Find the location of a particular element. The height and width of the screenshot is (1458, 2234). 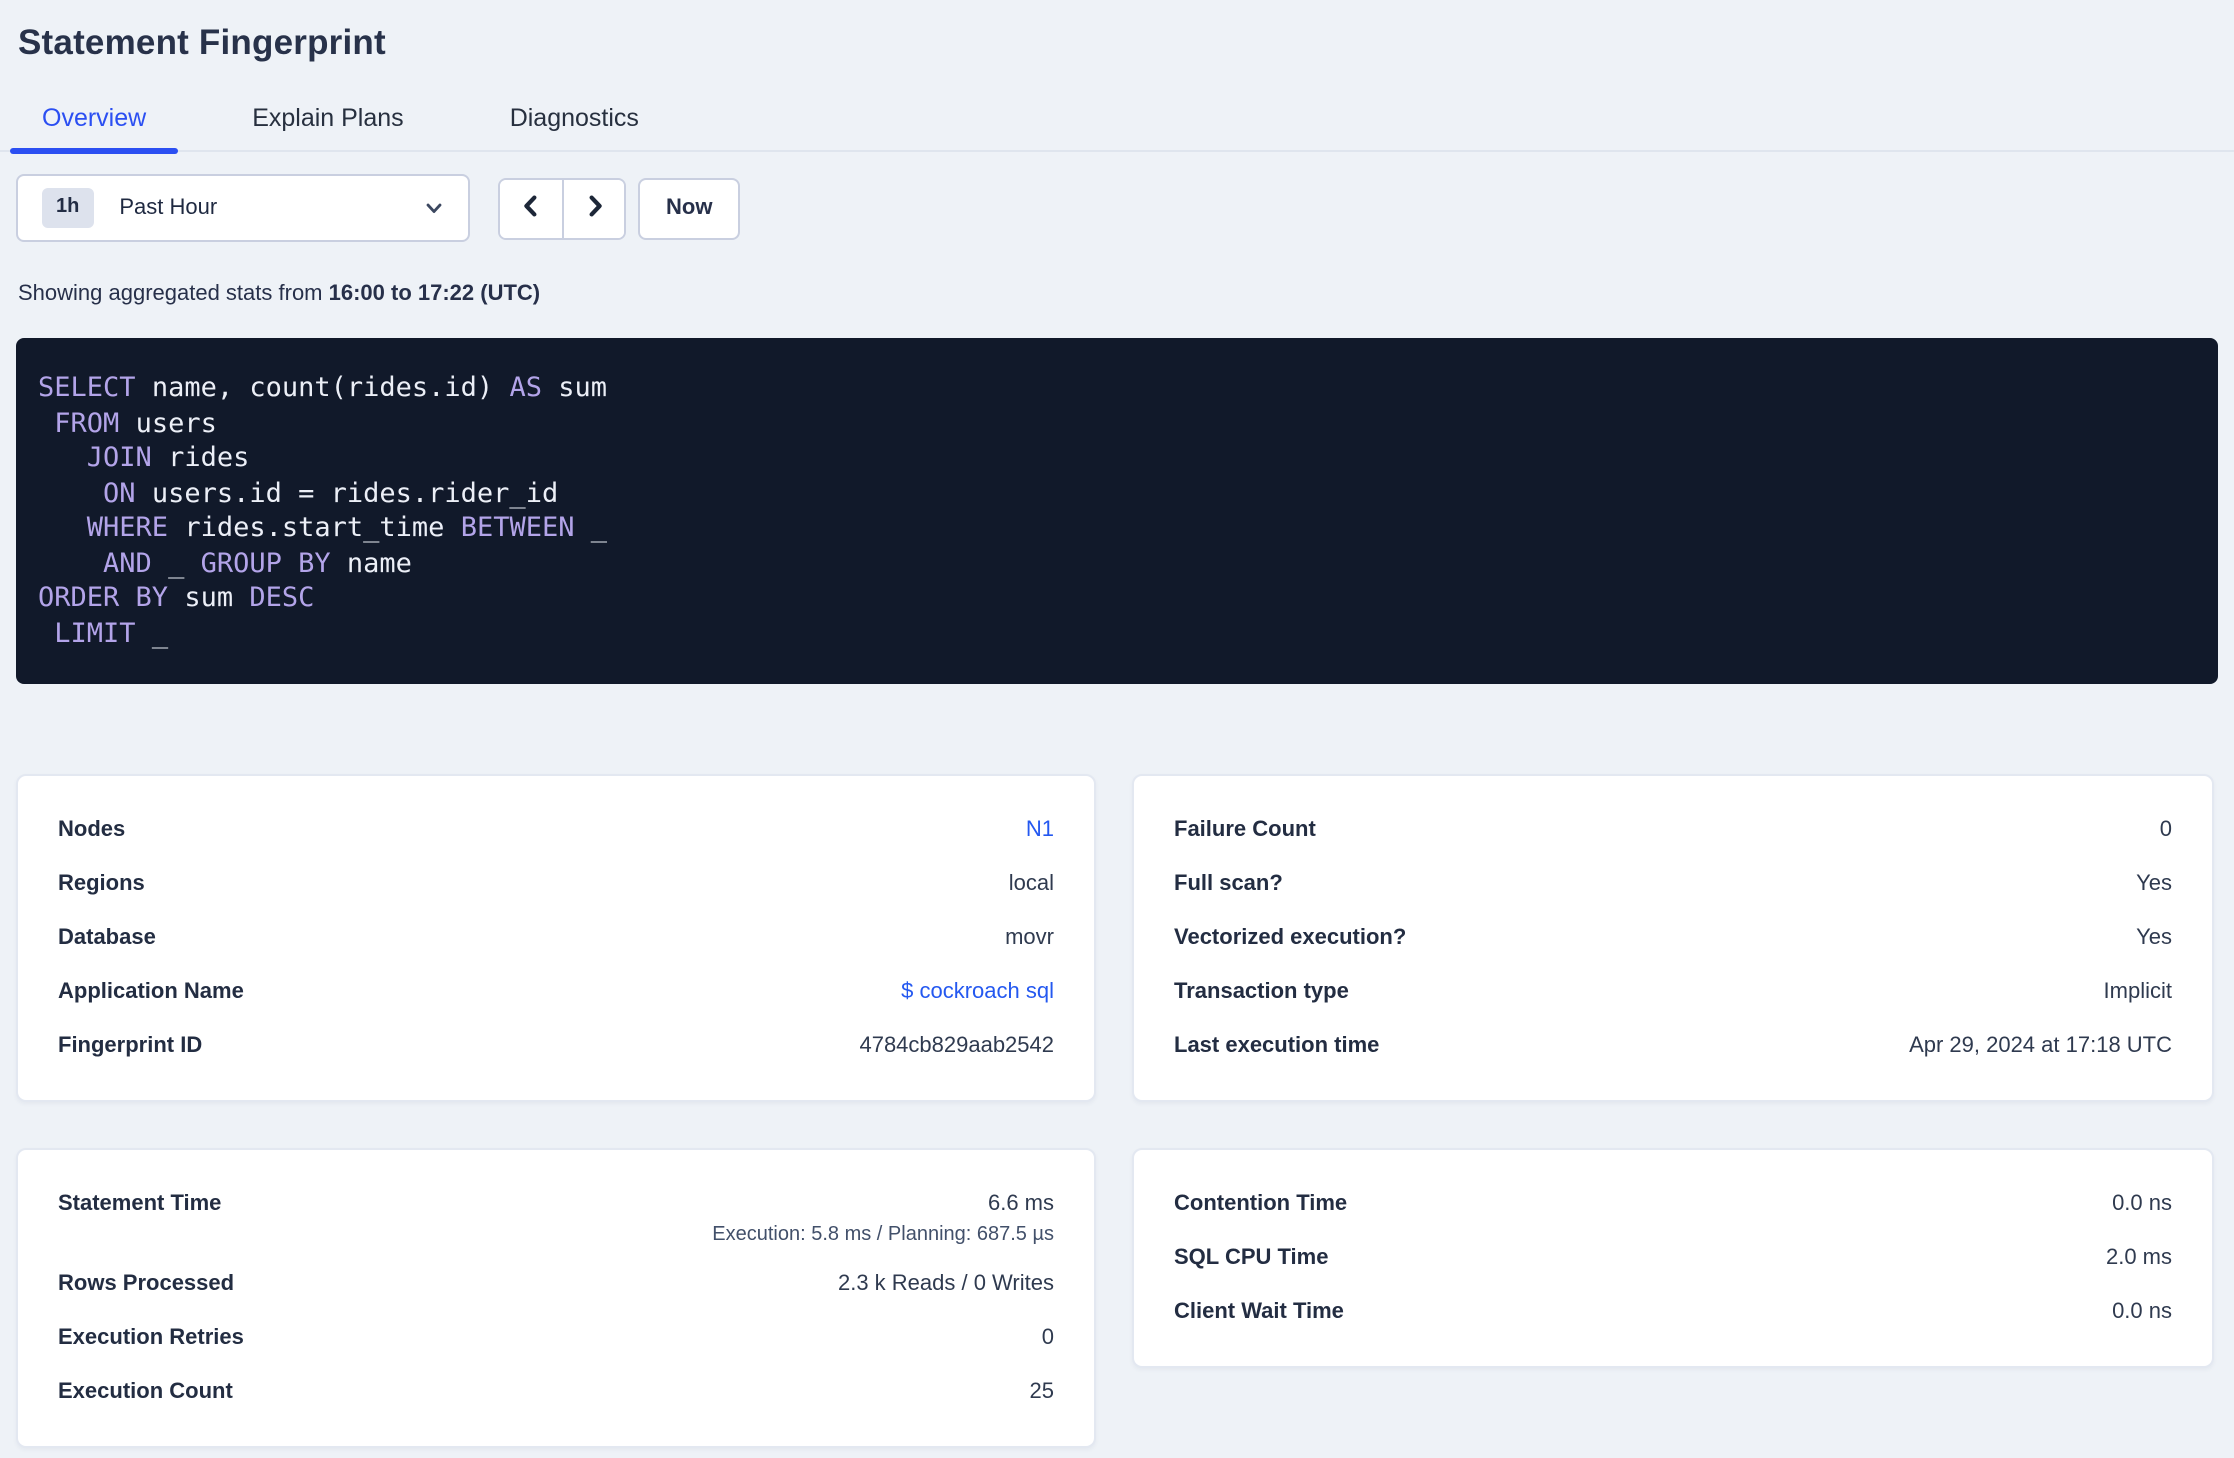

row-label: Nodes is located at coordinates (92, 830).